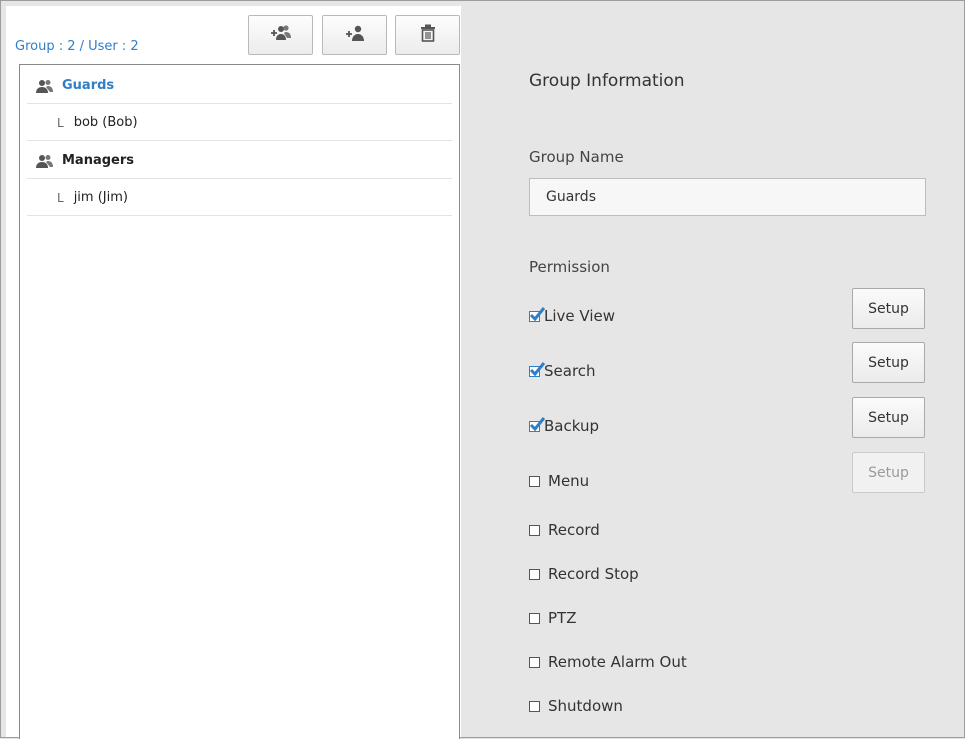 The width and height of the screenshot is (965, 739). I want to click on permission-label-text: Backup, so click(571, 426).